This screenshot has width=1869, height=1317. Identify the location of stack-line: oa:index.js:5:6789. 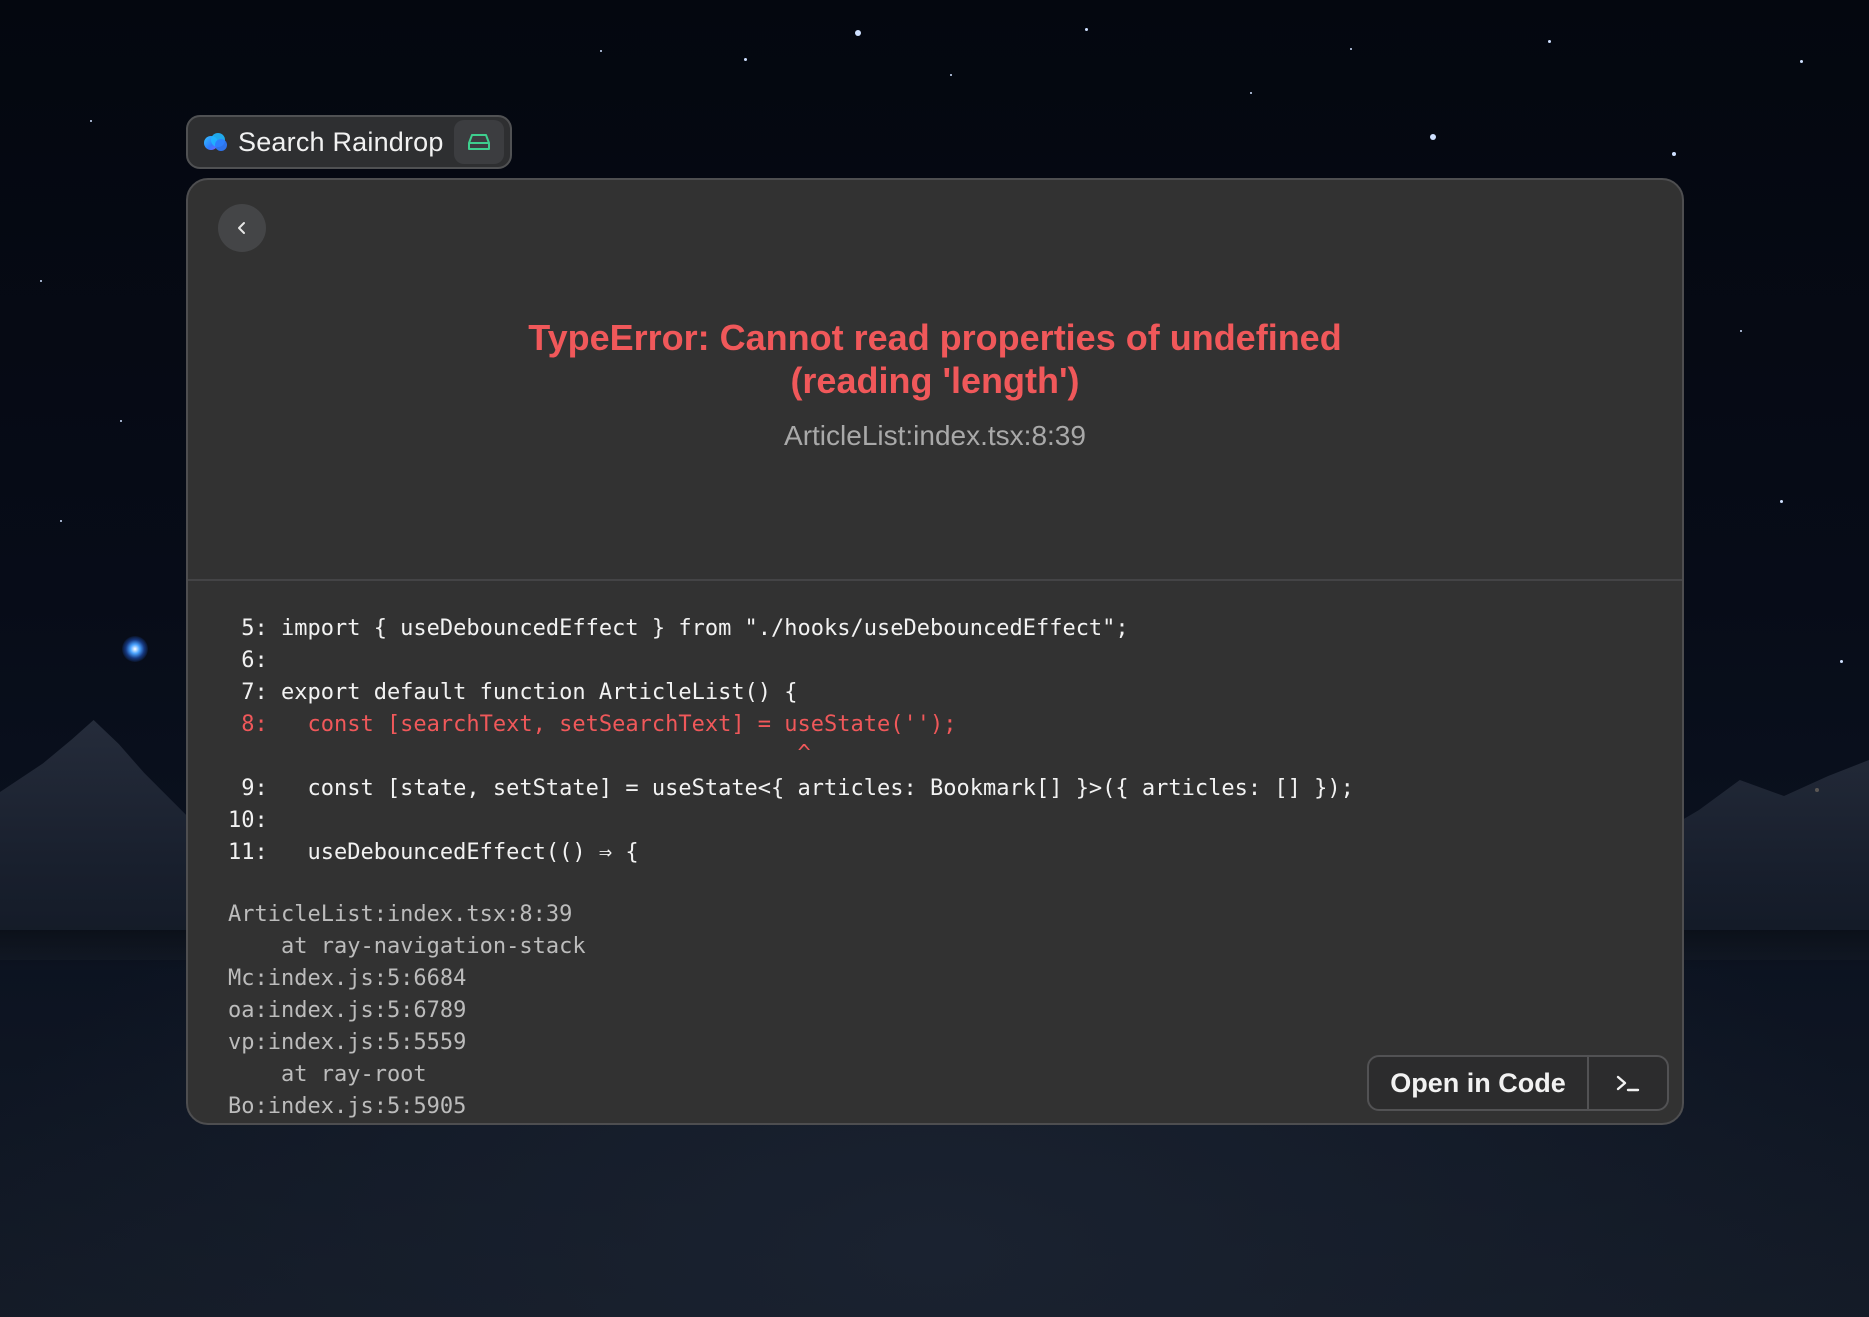
(347, 1010).